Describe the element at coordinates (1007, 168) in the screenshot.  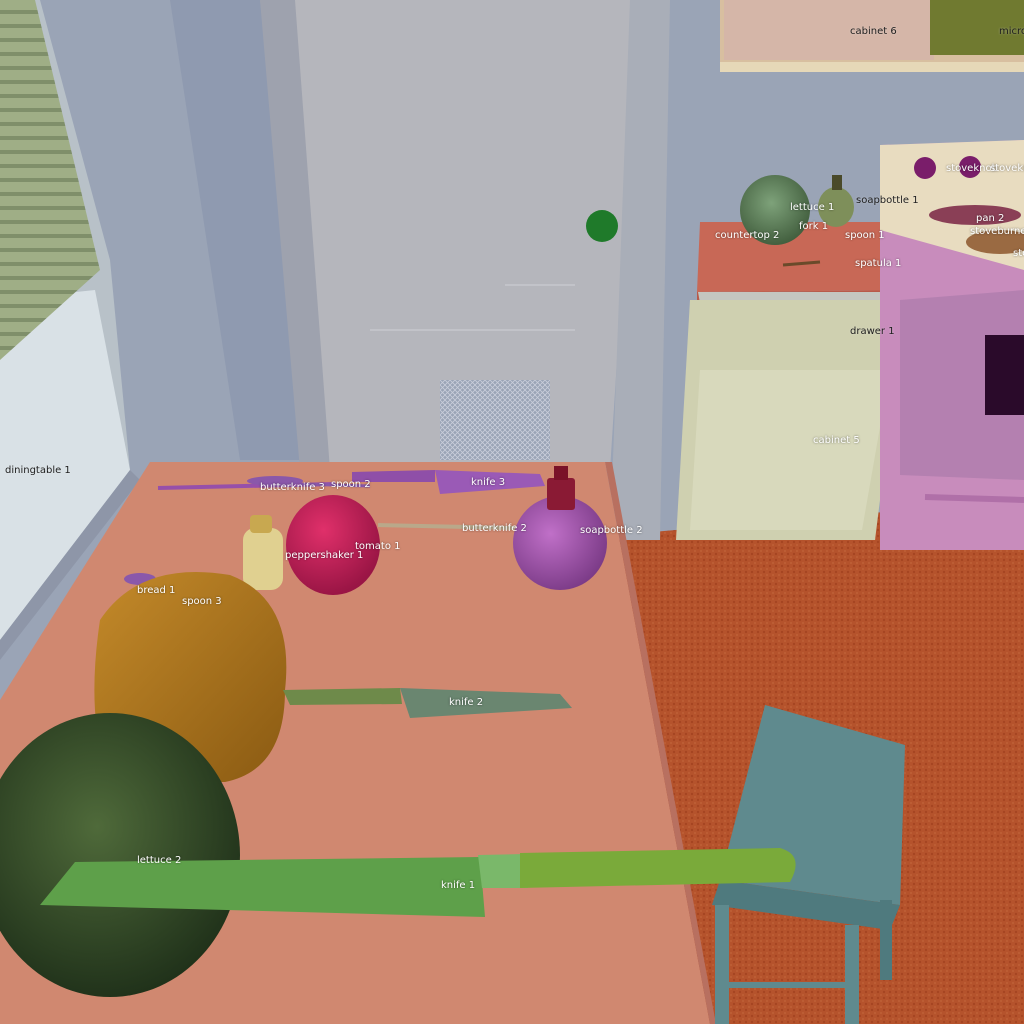
I see `label-stoveknob-2: stovekn` at that location.